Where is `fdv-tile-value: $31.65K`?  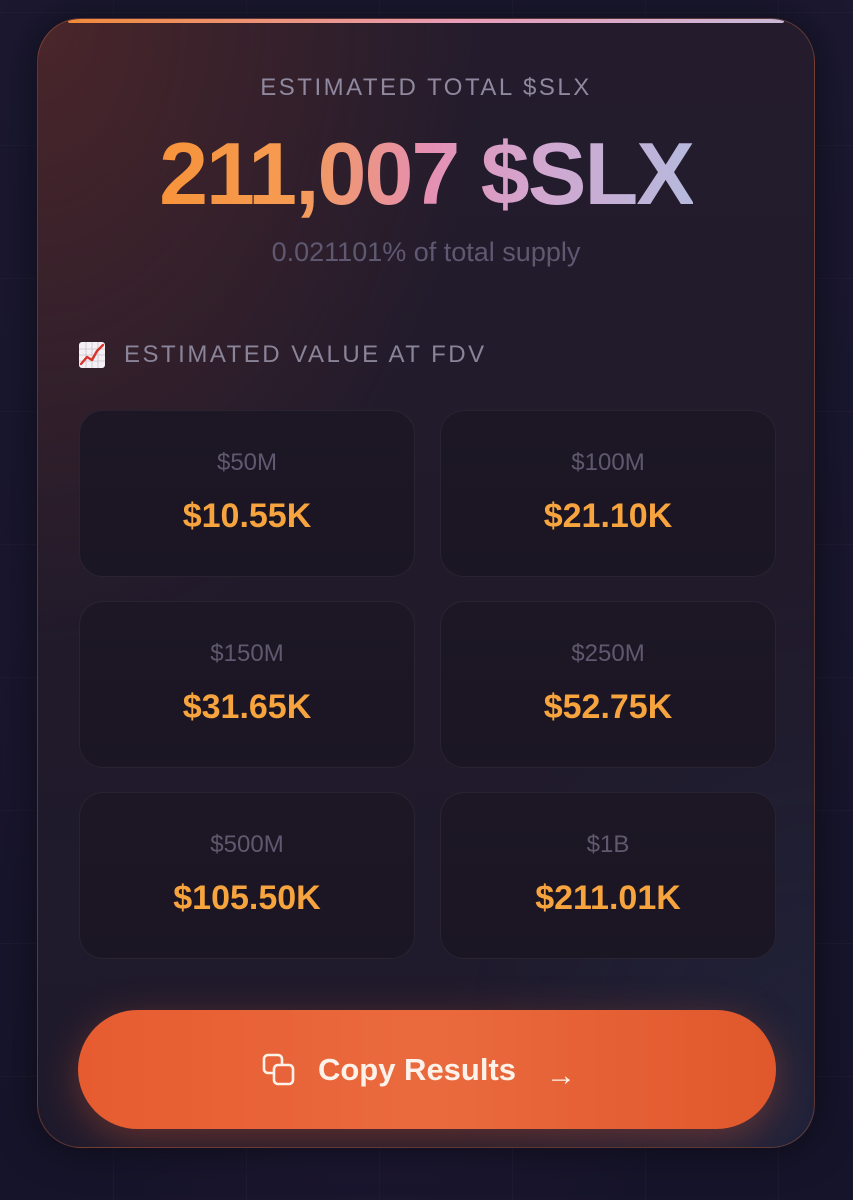
fdv-tile-value: $31.65K is located at coordinates (247, 707).